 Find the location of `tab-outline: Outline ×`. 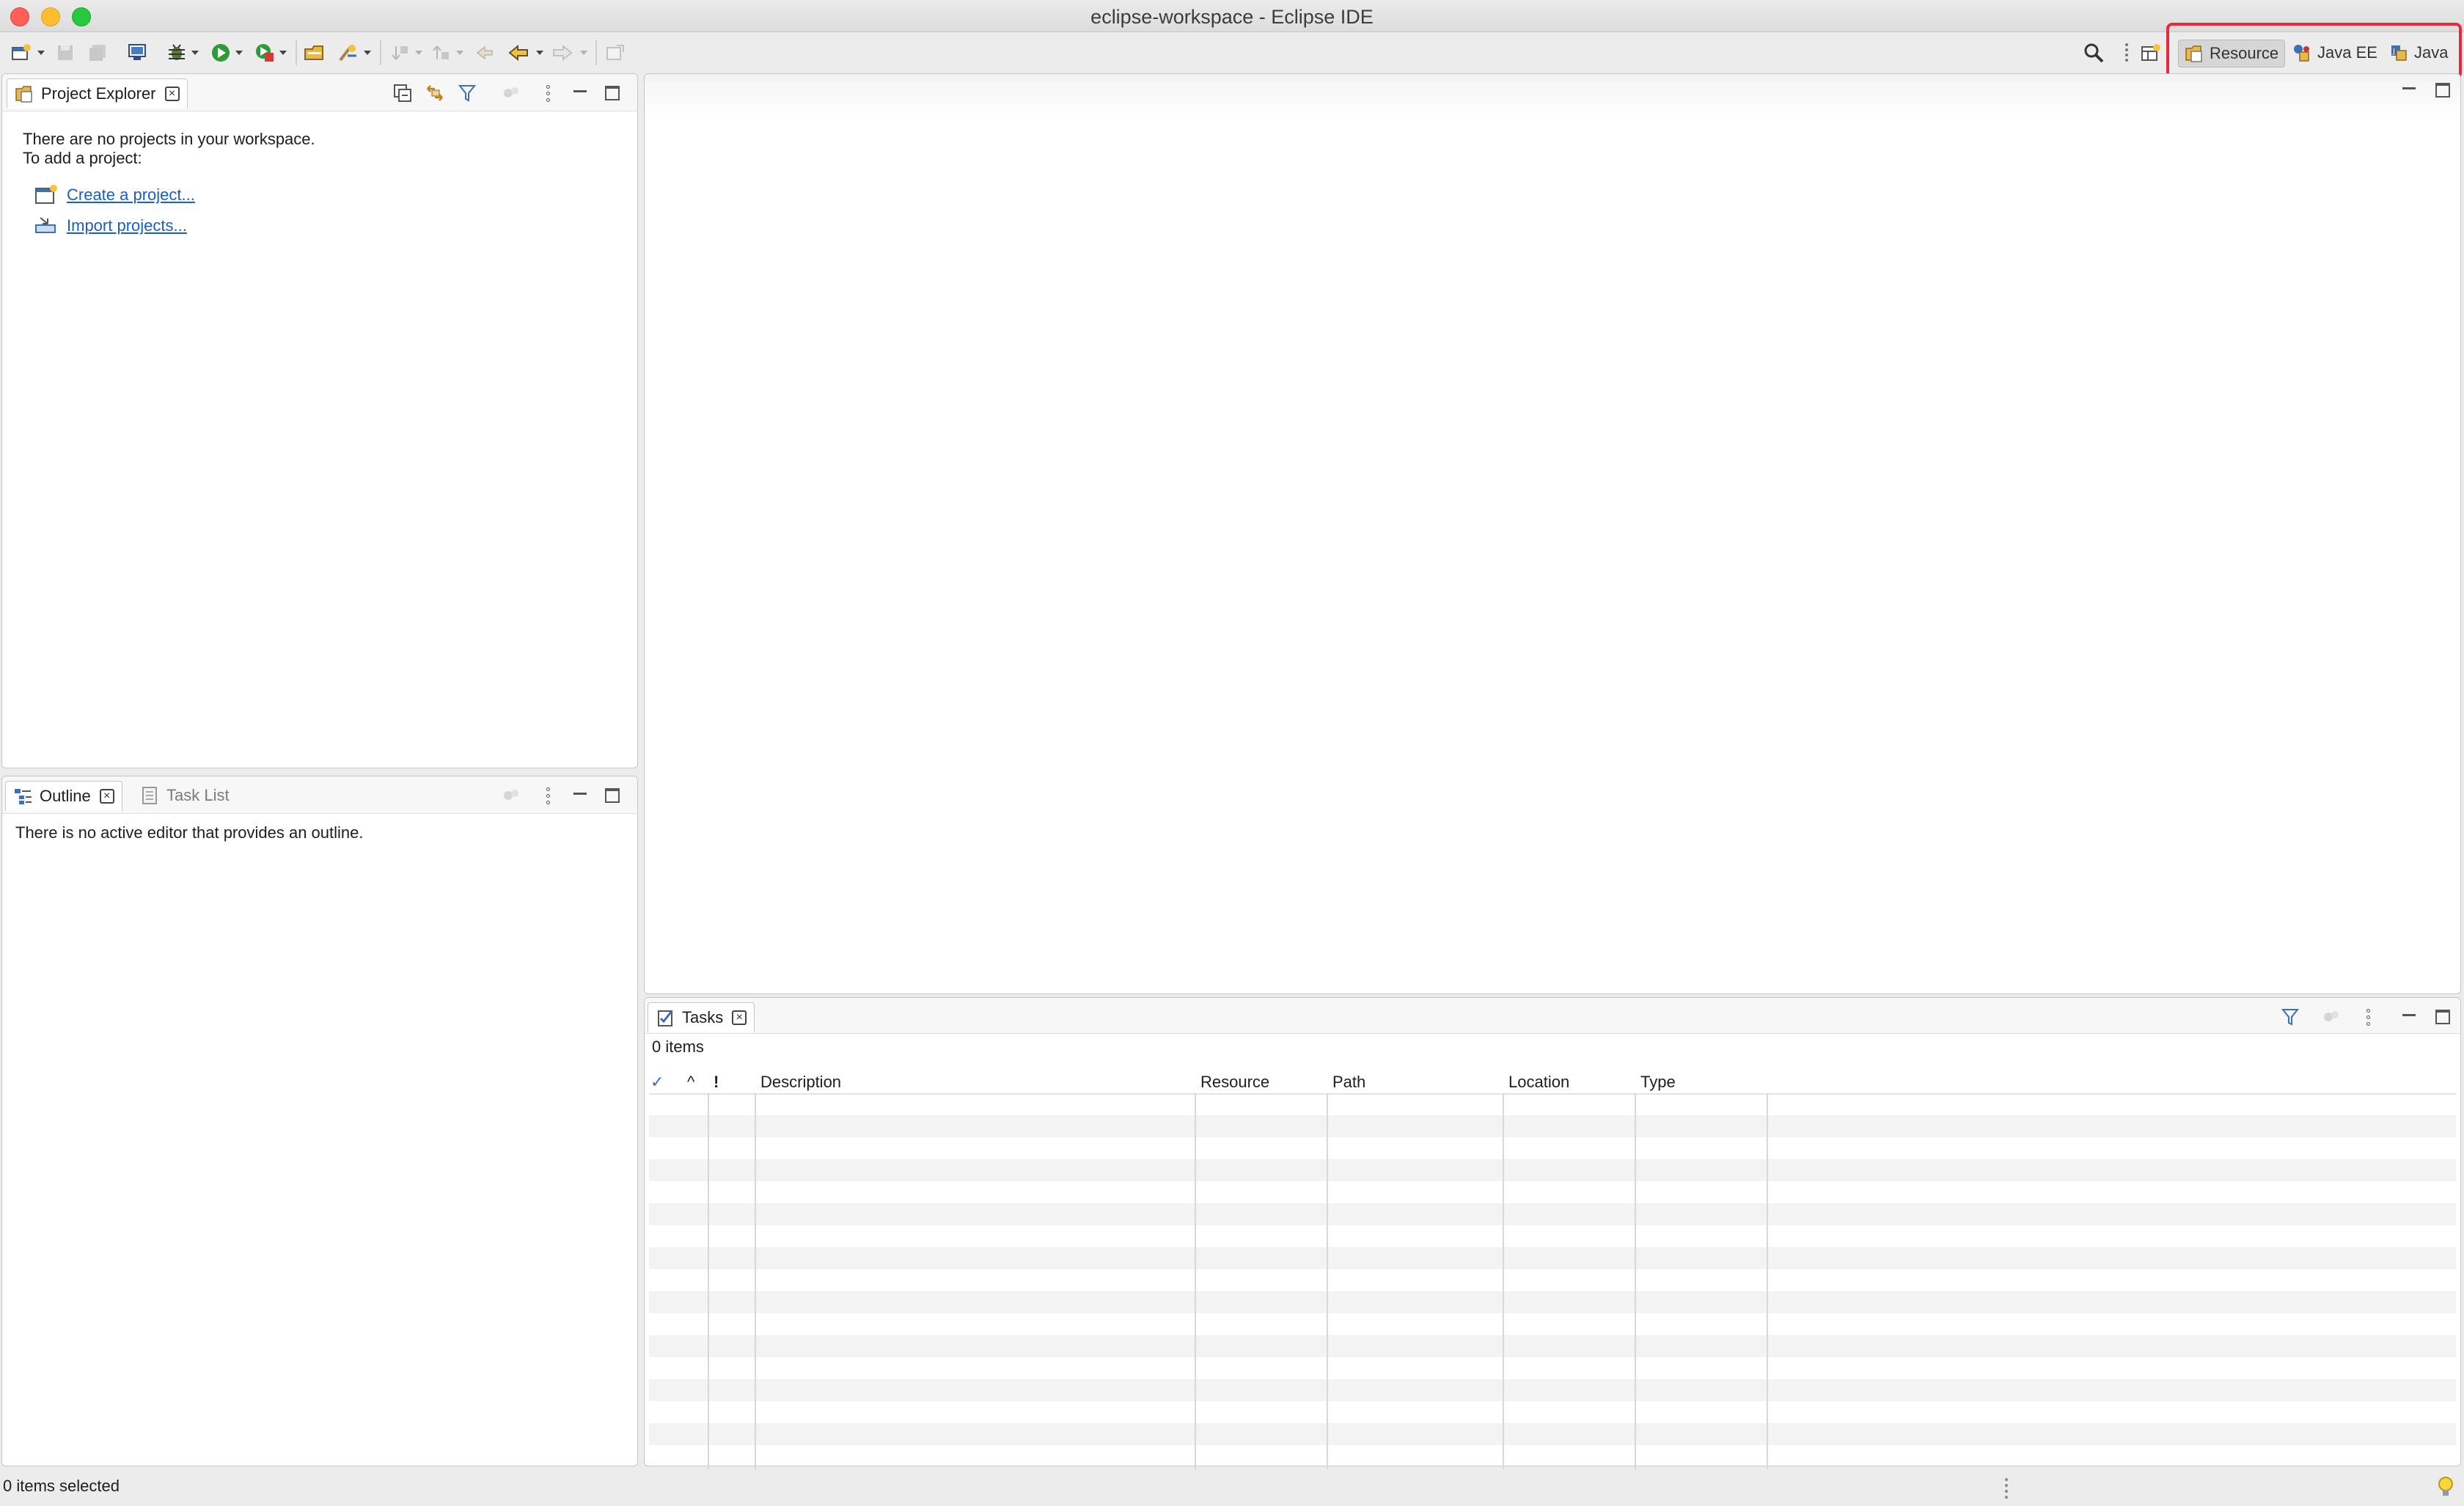

tab-outline: Outline × is located at coordinates (63, 796).